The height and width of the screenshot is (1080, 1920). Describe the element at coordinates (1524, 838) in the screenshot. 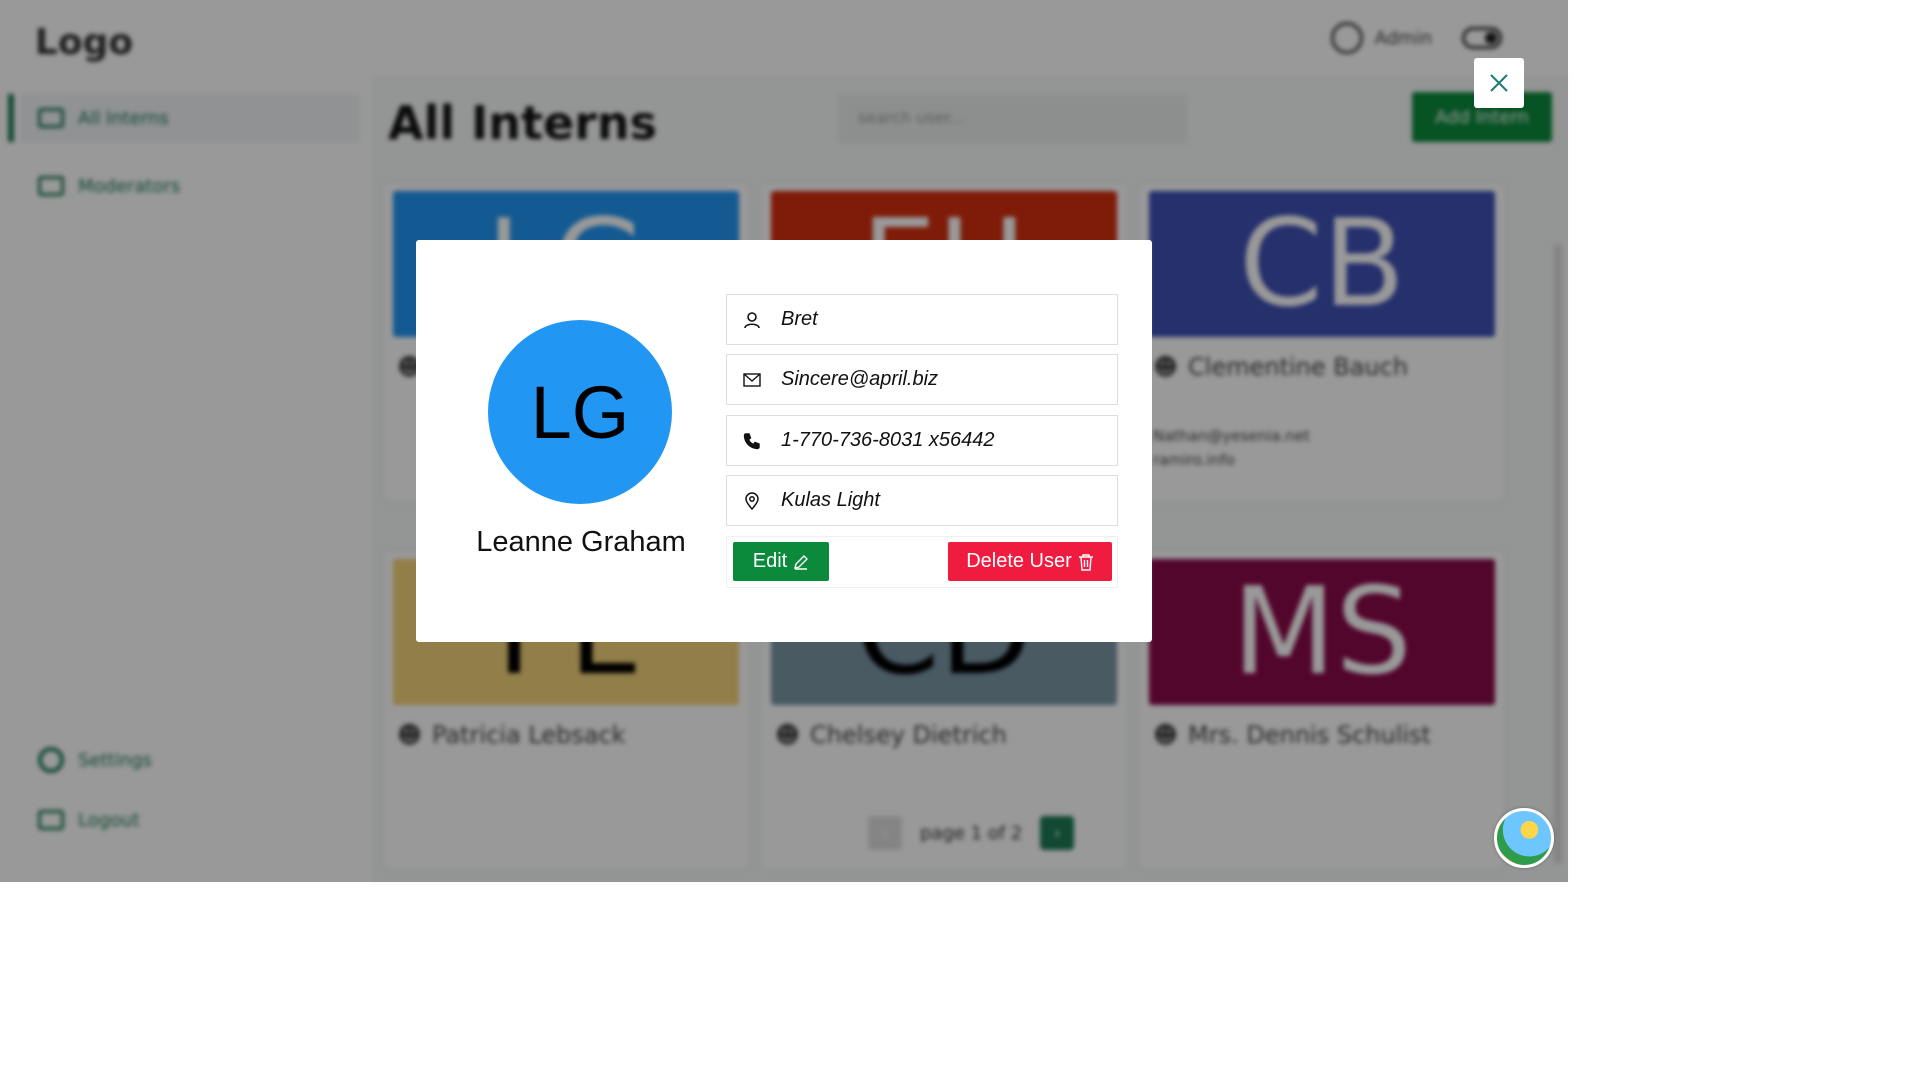

I see `floating-app-badge` at that location.